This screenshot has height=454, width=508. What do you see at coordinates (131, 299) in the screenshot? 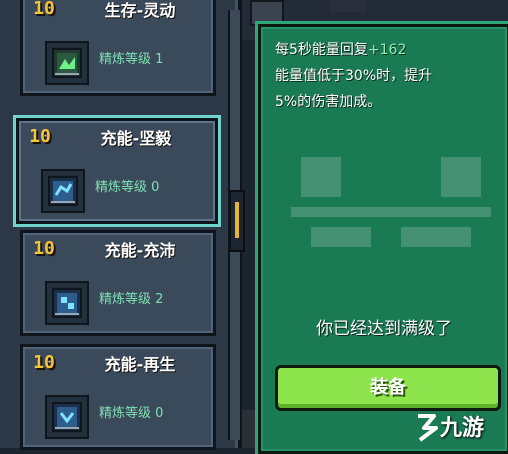
I see `refine-level-text: 精炼等级 2` at bounding box center [131, 299].